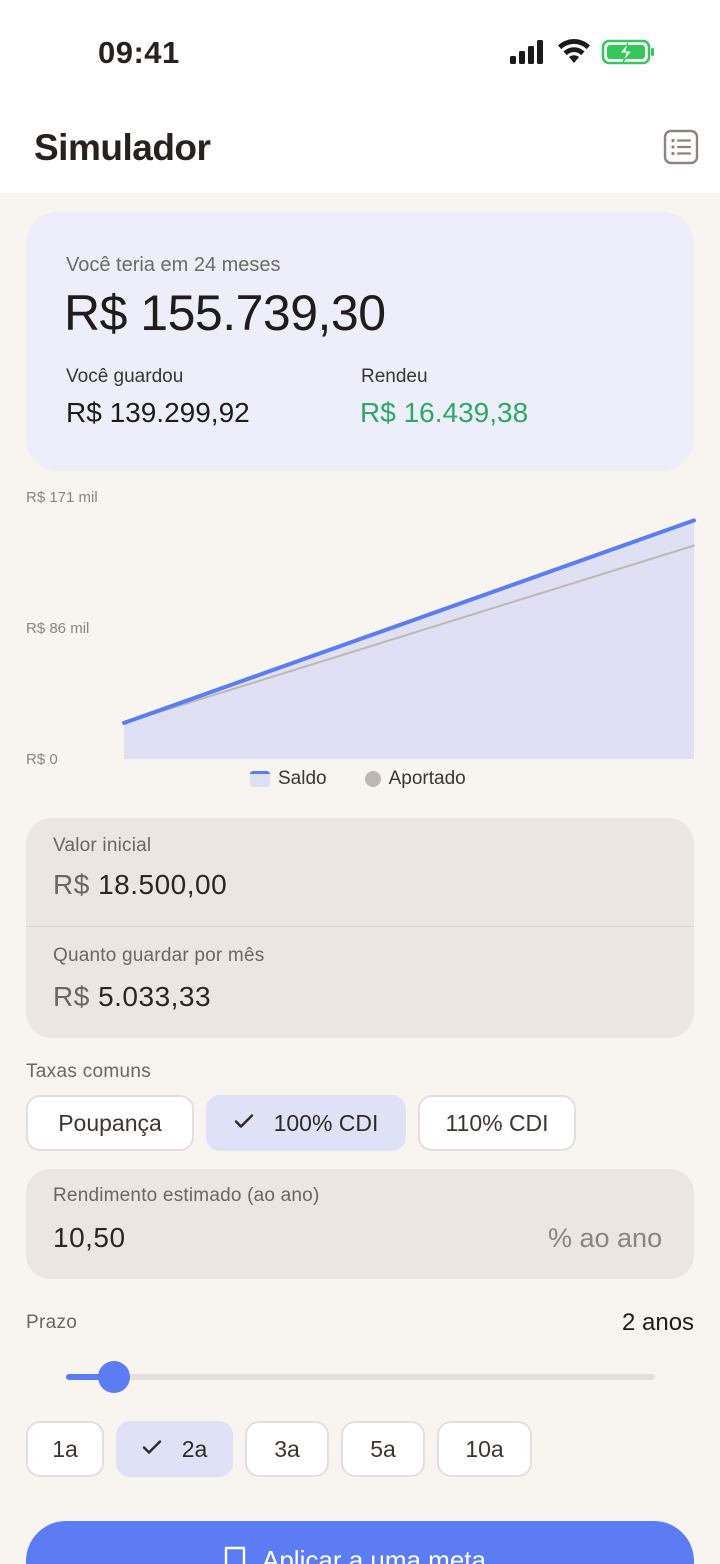  I want to click on chip-label: 1a, so click(65, 1448).